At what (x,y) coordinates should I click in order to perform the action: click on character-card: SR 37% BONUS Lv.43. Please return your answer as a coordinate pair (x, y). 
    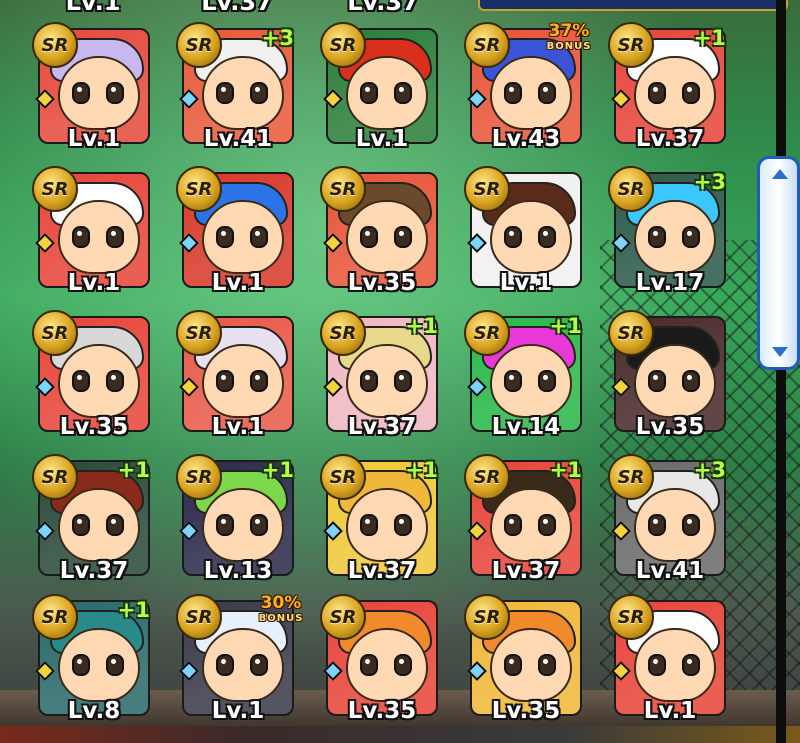
    Looking at the image, I should click on (527, 87).